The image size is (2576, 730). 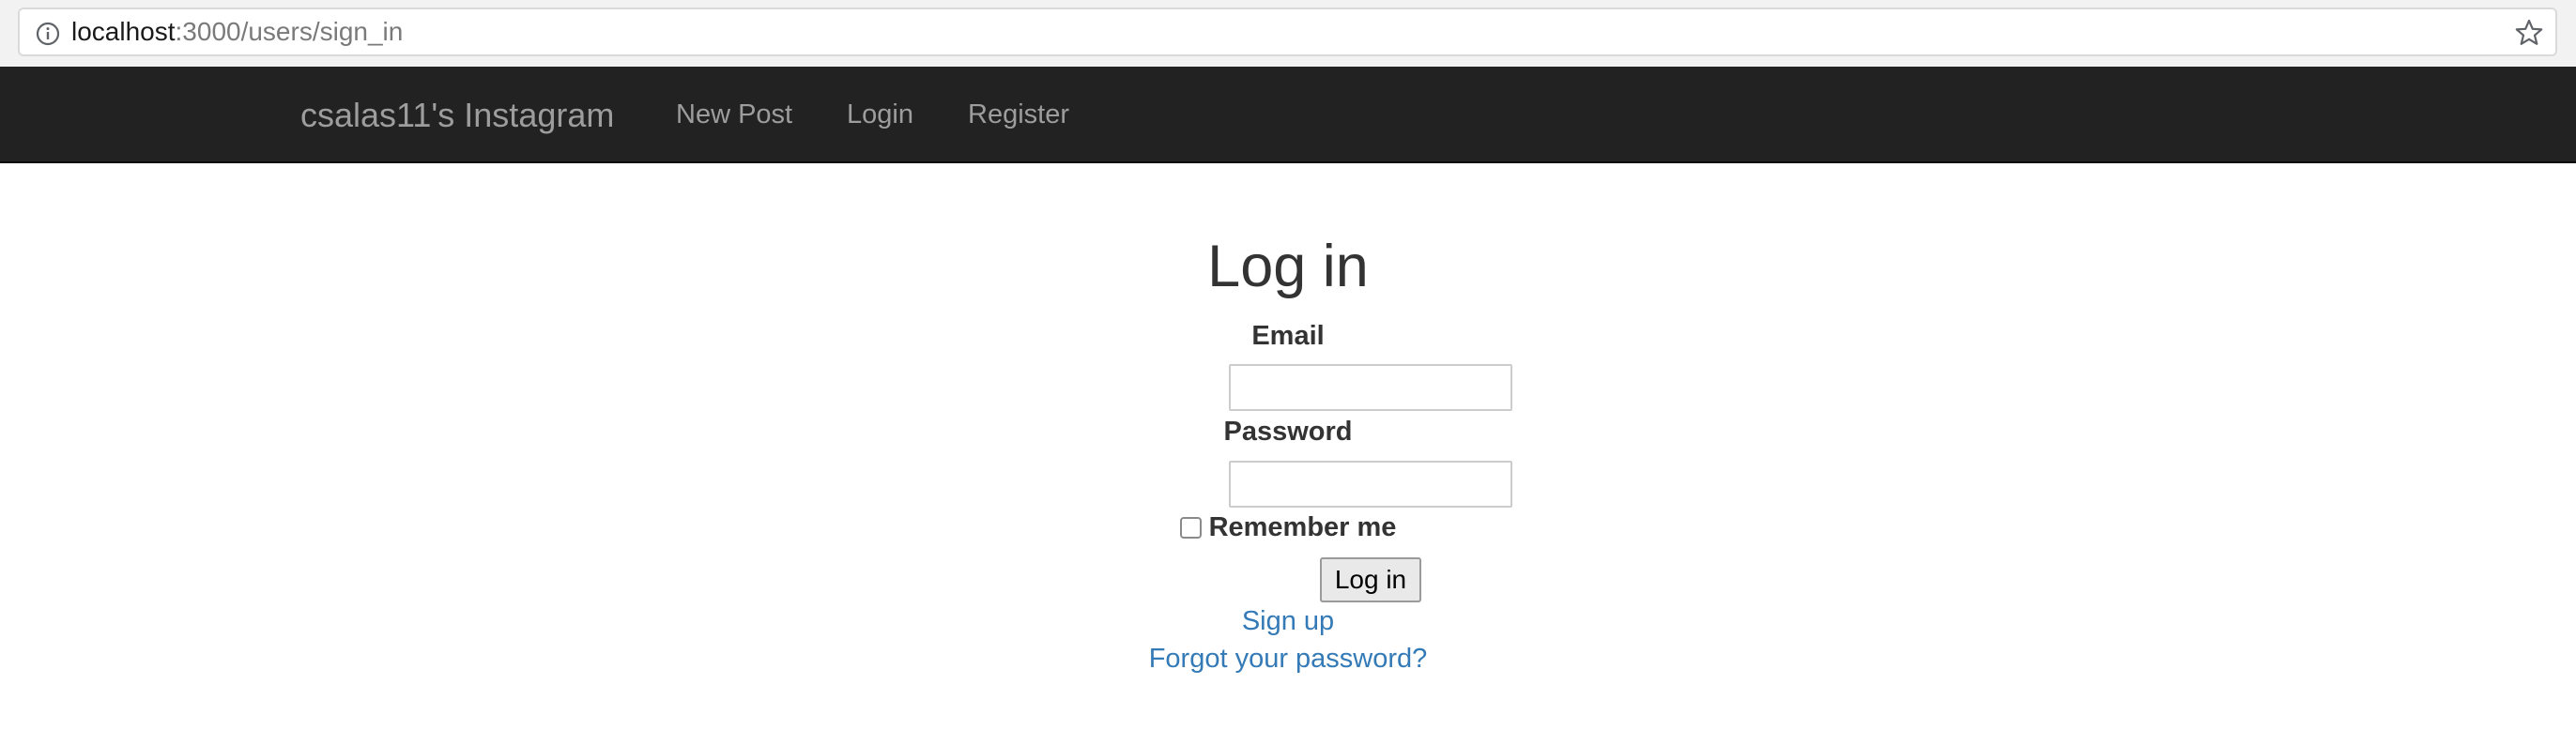 I want to click on nav-login: Login, so click(x=880, y=115).